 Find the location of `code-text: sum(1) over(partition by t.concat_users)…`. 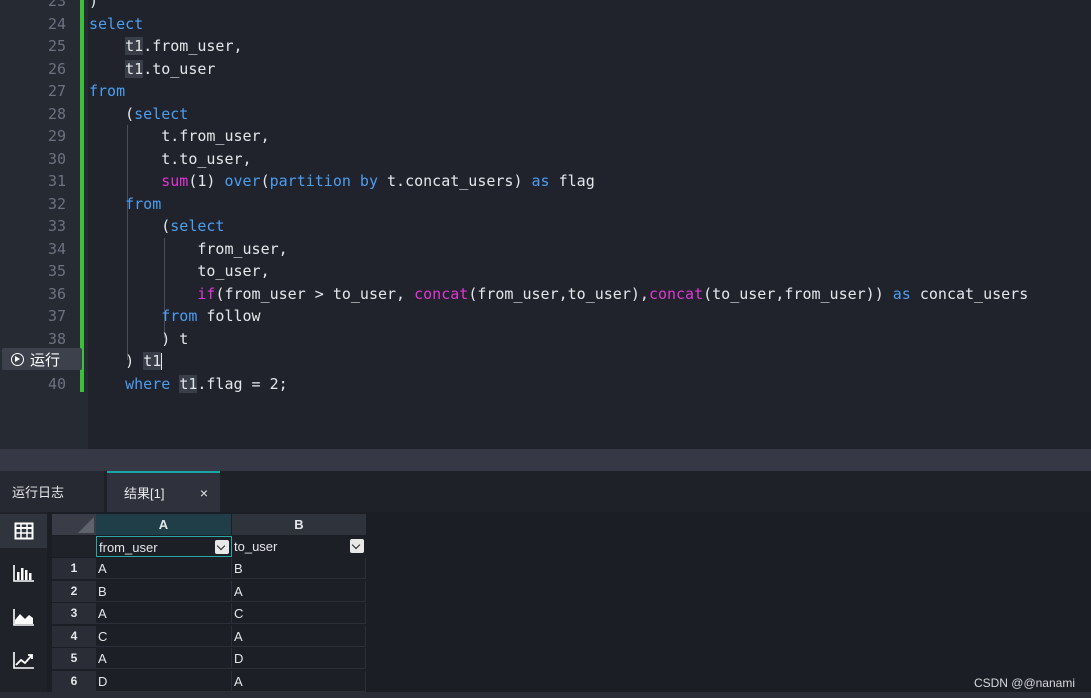

code-text: sum(1) over(partition by t.concat_users)… is located at coordinates (342, 181).